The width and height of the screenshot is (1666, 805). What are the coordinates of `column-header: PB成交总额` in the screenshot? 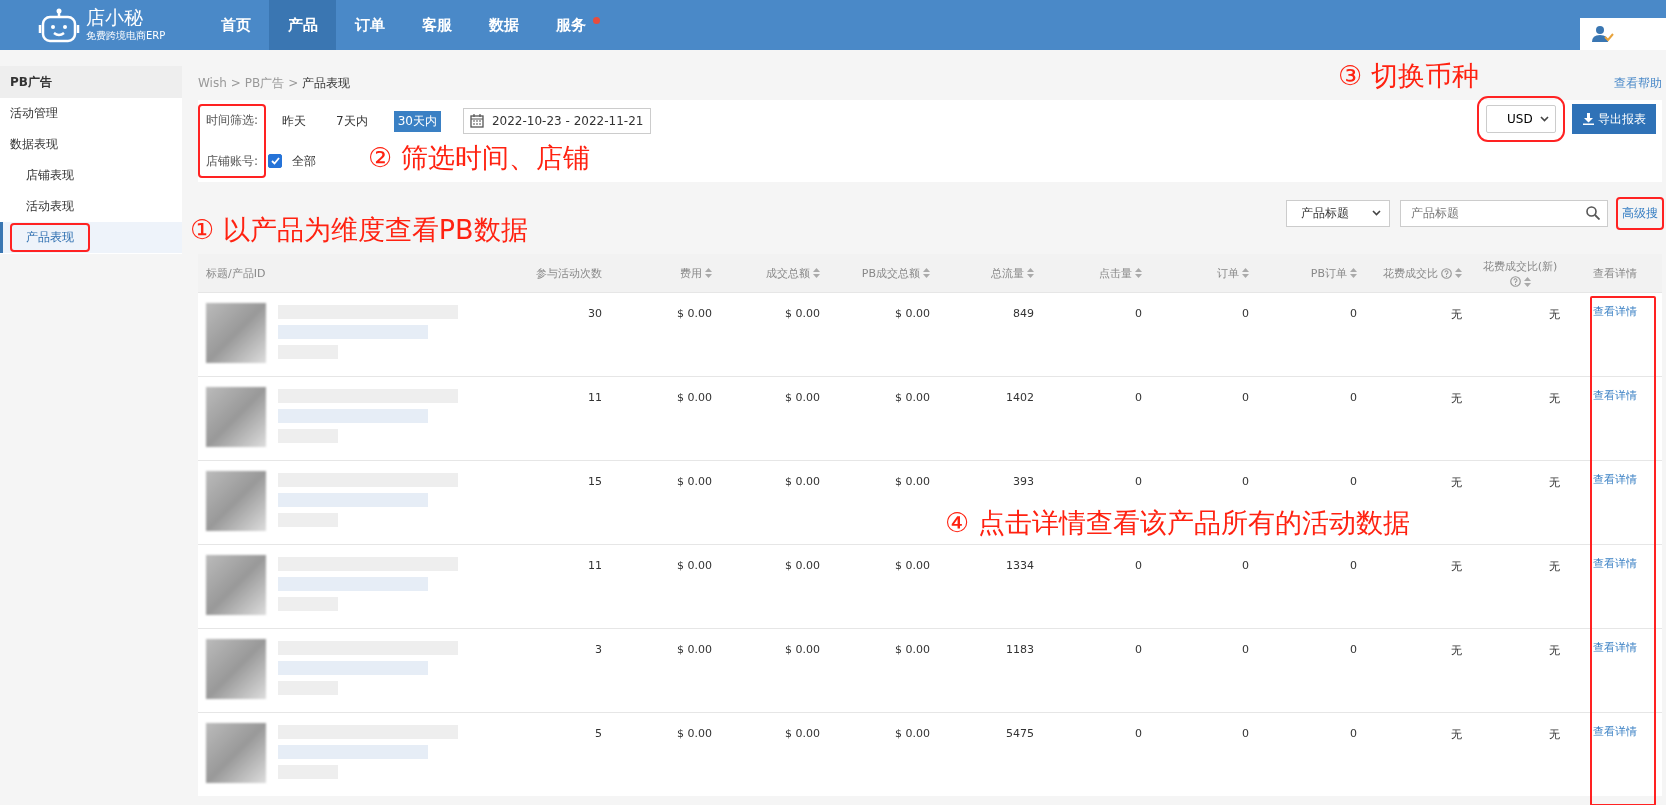 It's located at (890, 273).